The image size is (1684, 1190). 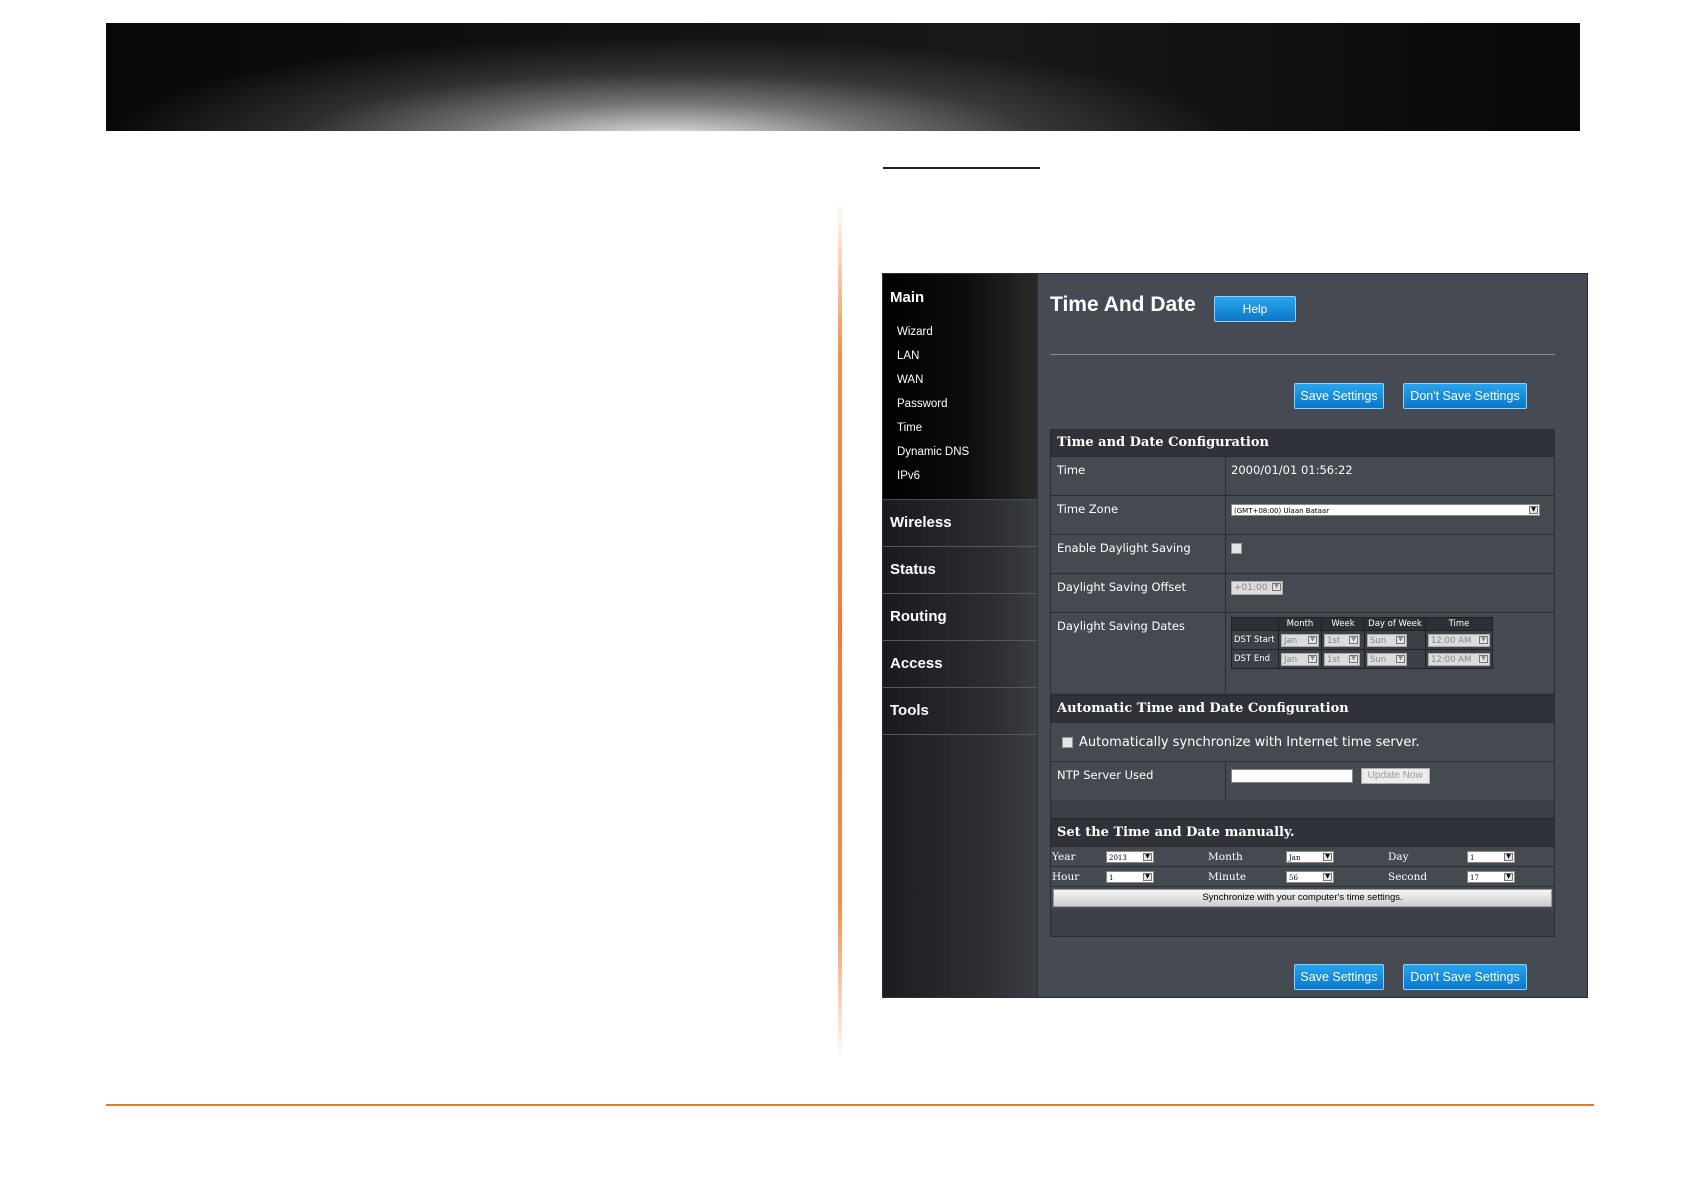 I want to click on dst-end-month-select: Jan ▼, so click(x=1300, y=659).